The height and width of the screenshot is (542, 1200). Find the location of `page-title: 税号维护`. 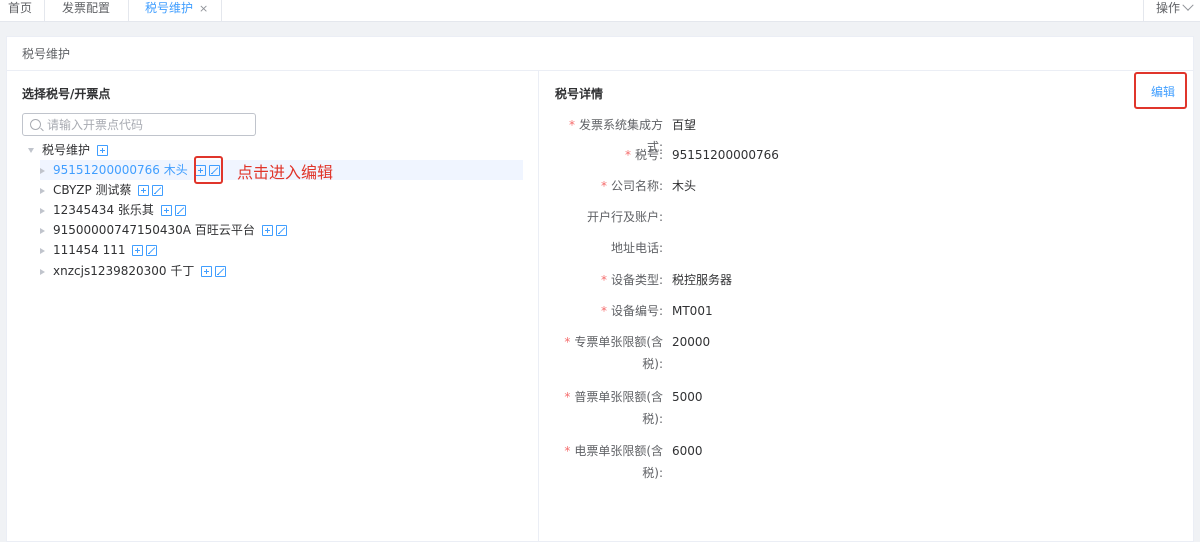

page-title: 税号维护 is located at coordinates (600, 54).